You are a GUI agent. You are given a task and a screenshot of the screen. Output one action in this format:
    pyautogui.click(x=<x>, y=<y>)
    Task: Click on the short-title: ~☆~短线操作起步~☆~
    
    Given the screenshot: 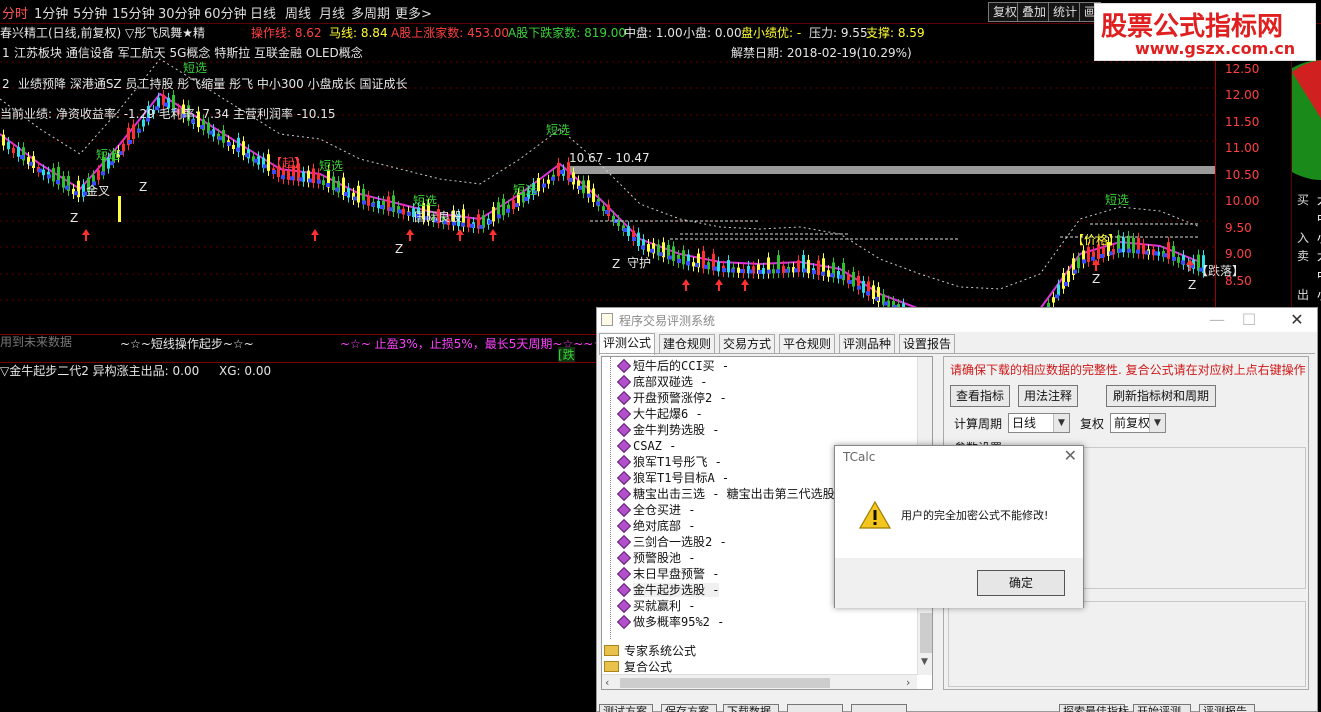 What is the action you would take?
    pyautogui.click(x=187, y=344)
    